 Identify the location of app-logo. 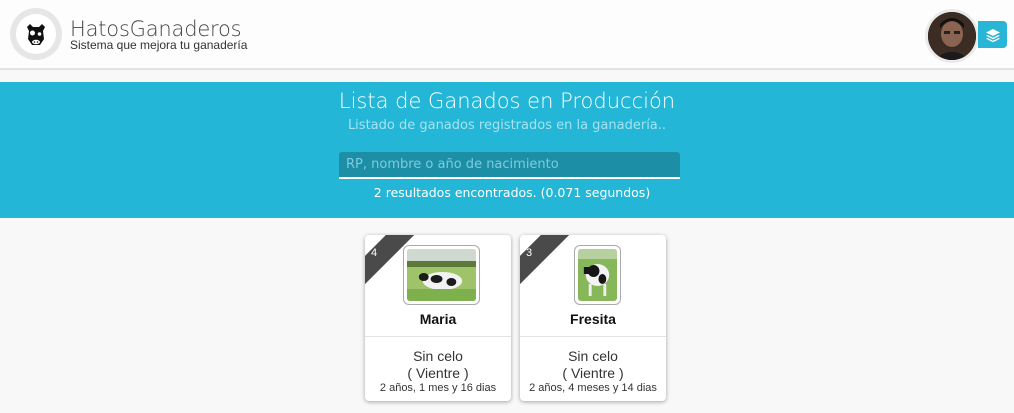
(36, 34).